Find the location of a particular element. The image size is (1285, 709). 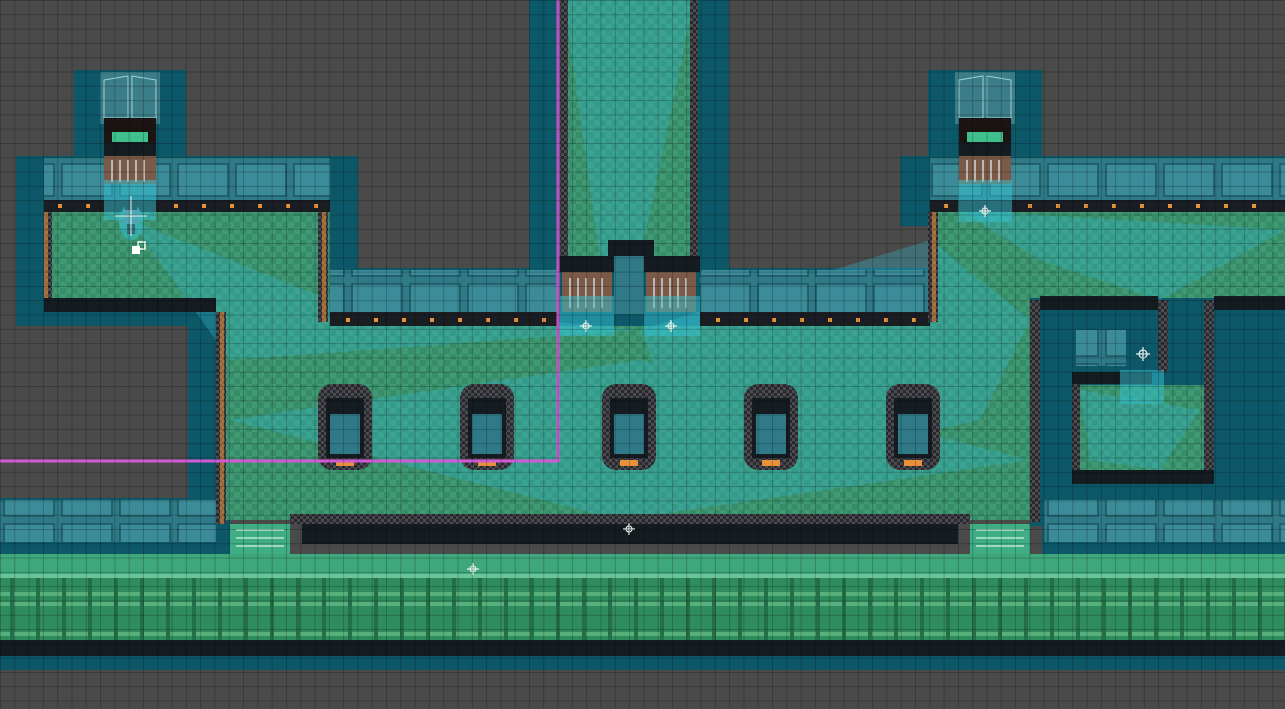

platform-edge is located at coordinates (642, 566).